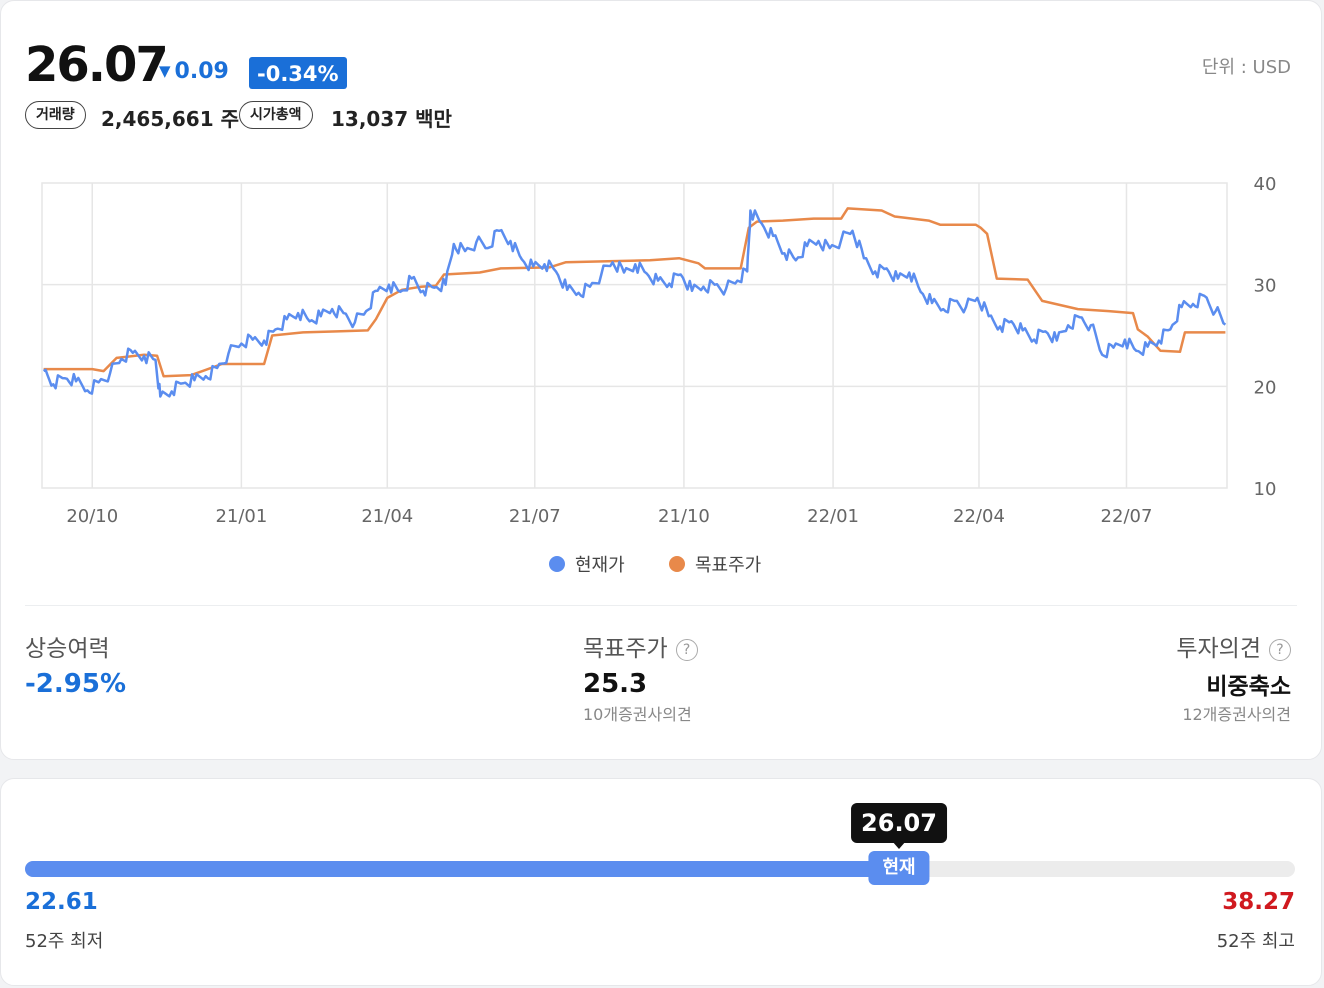  What do you see at coordinates (1246, 67) in the screenshot?
I see `unit-label: 단위 : USD` at bounding box center [1246, 67].